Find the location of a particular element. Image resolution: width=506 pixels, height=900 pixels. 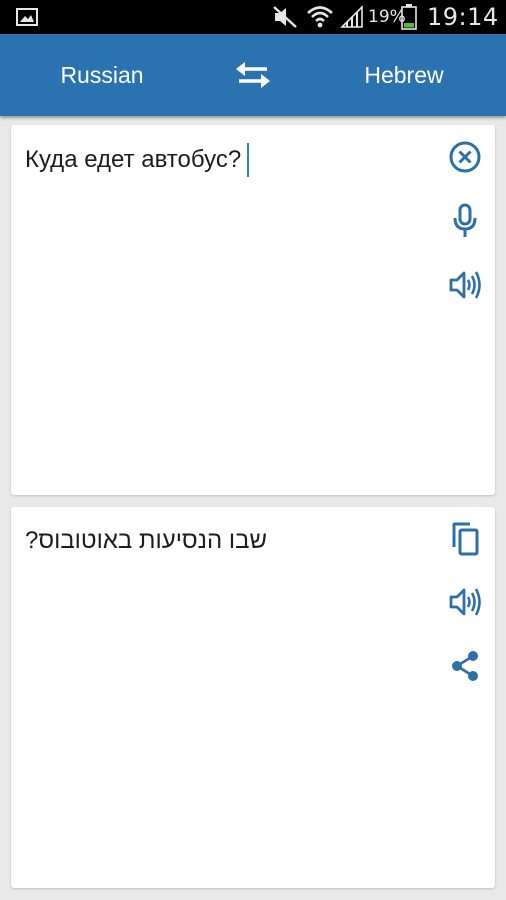

share-button is located at coordinates (465, 666).